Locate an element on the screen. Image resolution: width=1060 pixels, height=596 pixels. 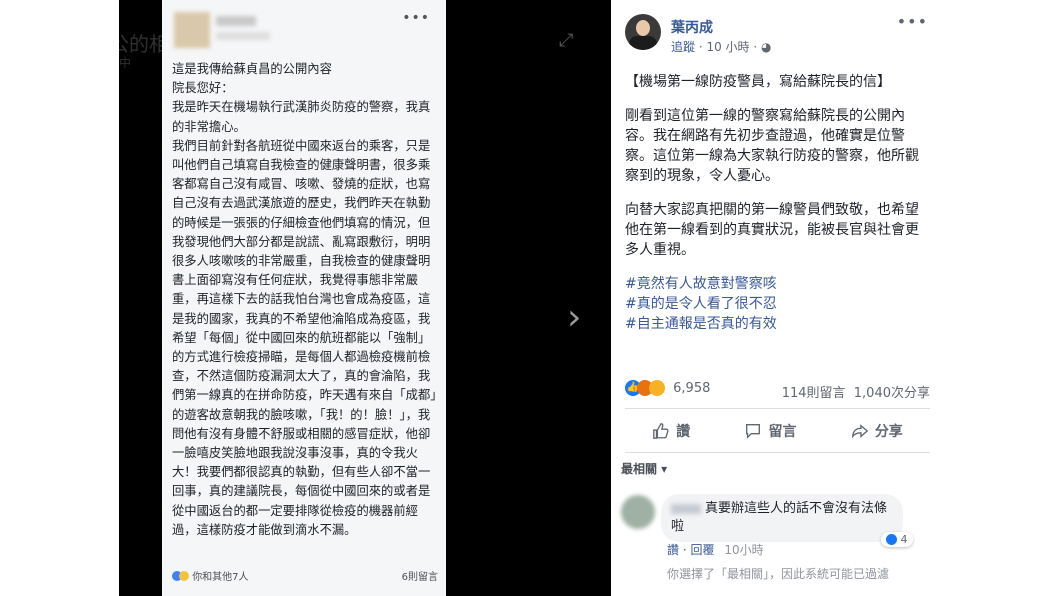
post-meta: 追蹤 · 10 小時 · ◕ is located at coordinates (721, 46).